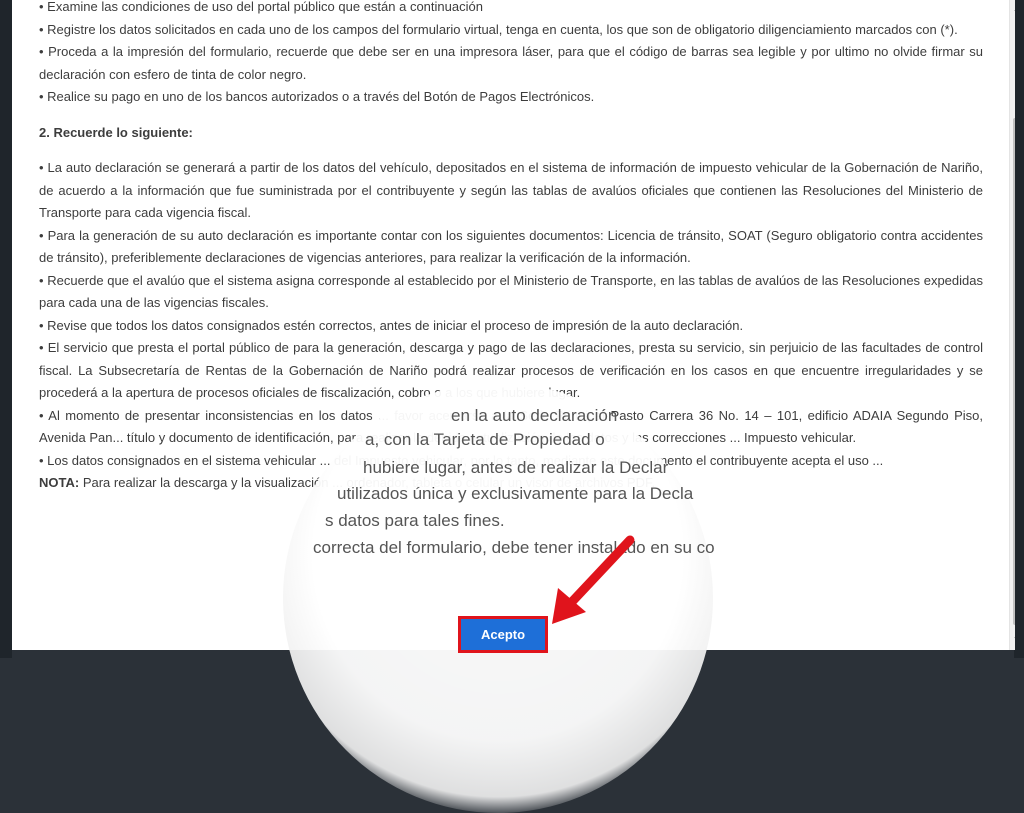  I want to click on scroll-thumb, so click(1014, 371).